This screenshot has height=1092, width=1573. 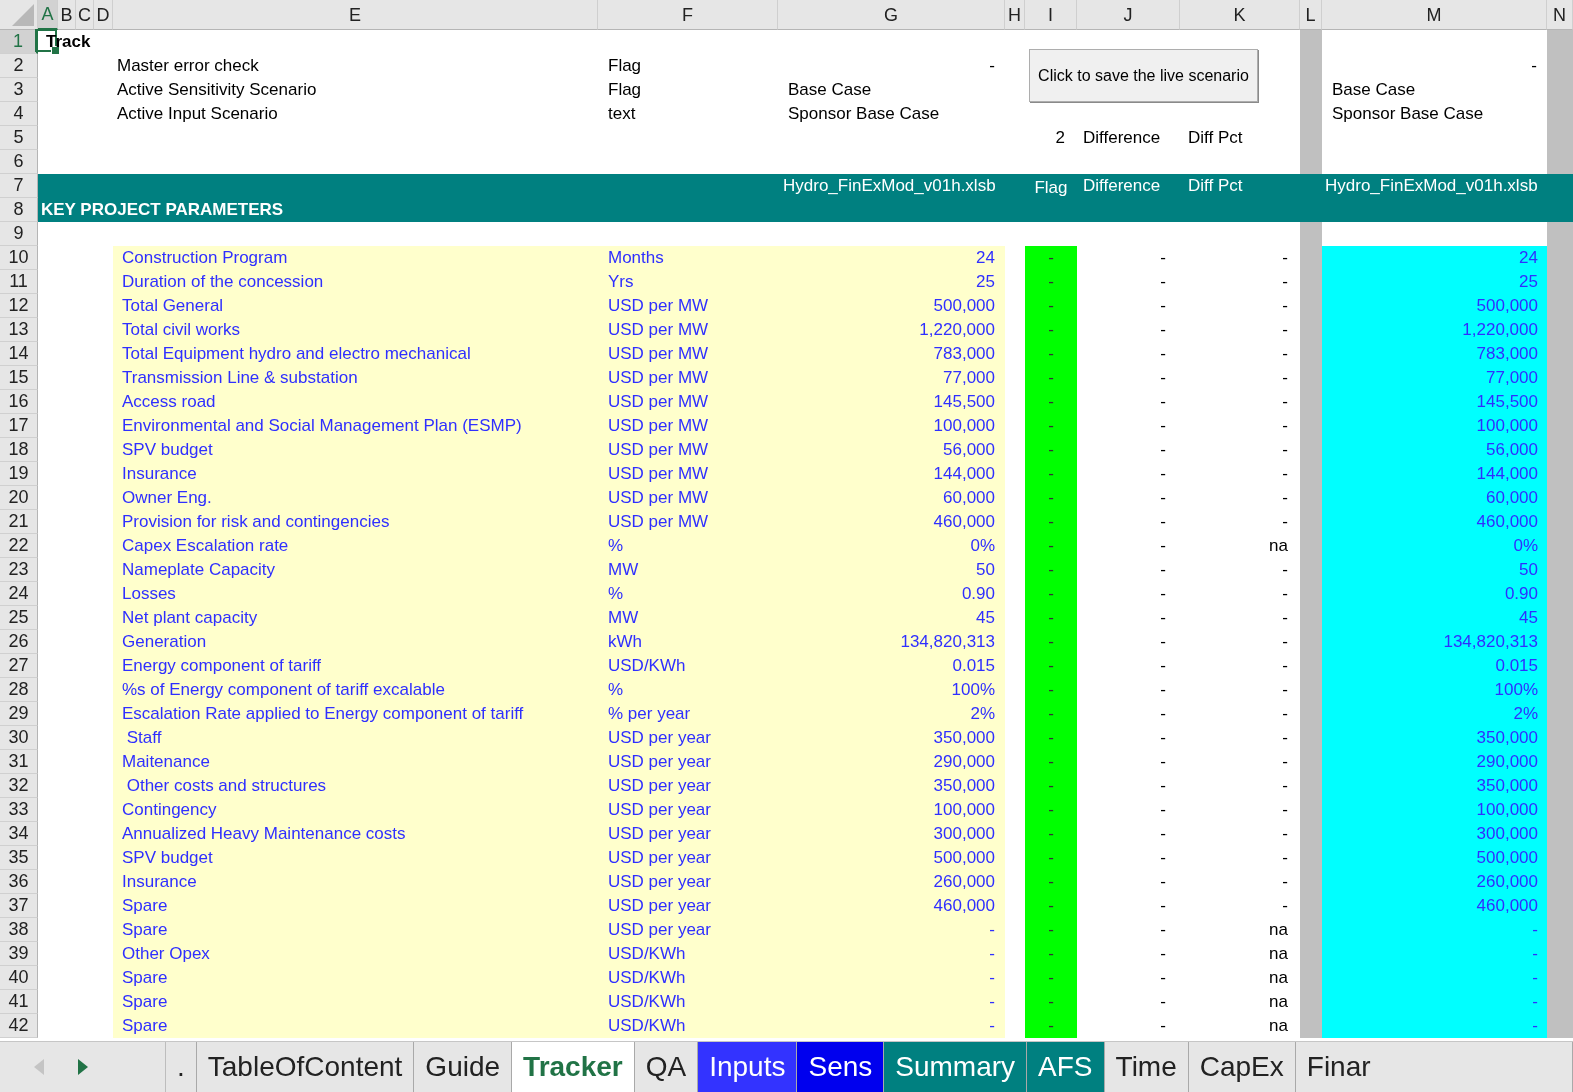 What do you see at coordinates (19, 426) in the screenshot?
I see `row-header: 17` at bounding box center [19, 426].